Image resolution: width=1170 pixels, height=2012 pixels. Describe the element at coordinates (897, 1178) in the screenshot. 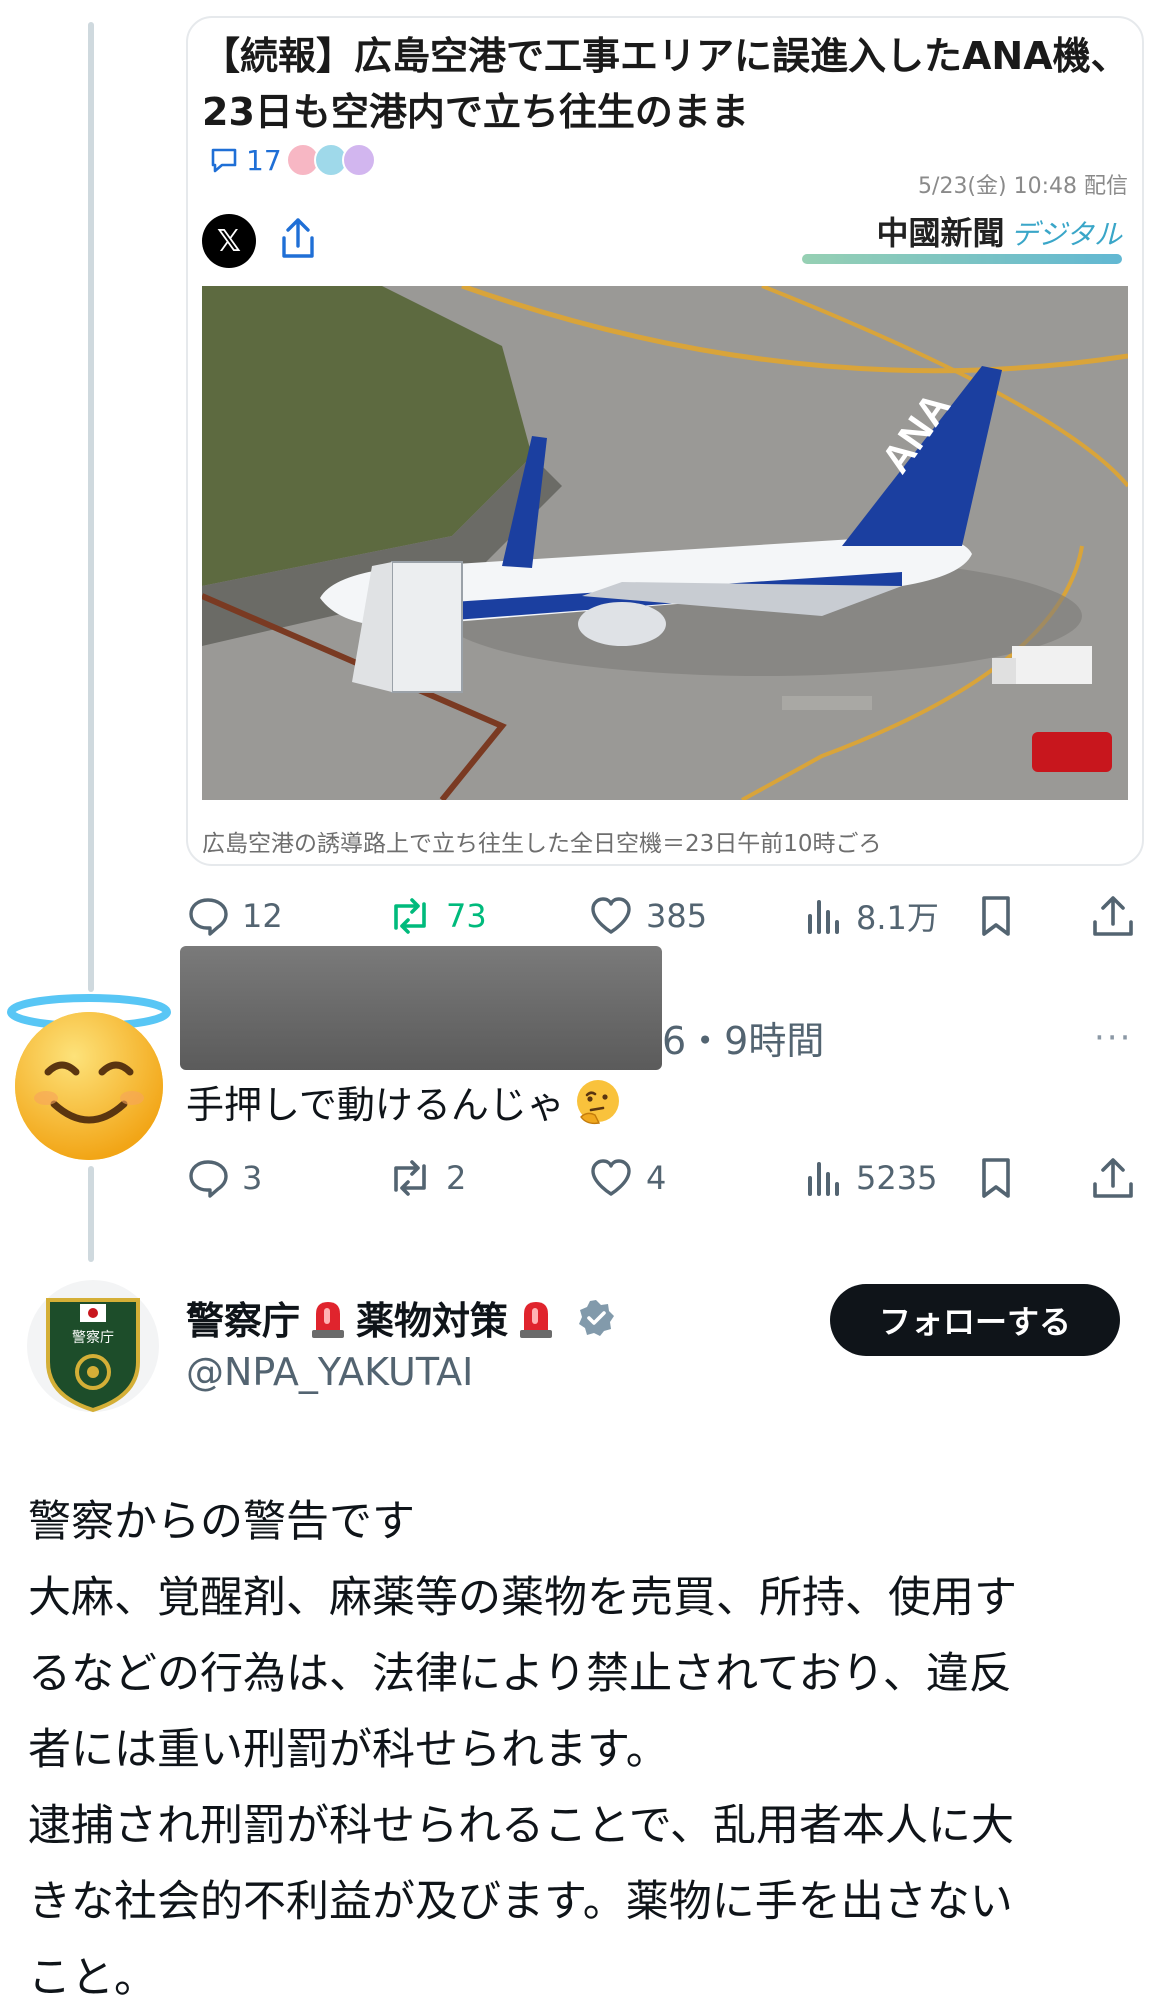

I see `views-count: 5235` at that location.